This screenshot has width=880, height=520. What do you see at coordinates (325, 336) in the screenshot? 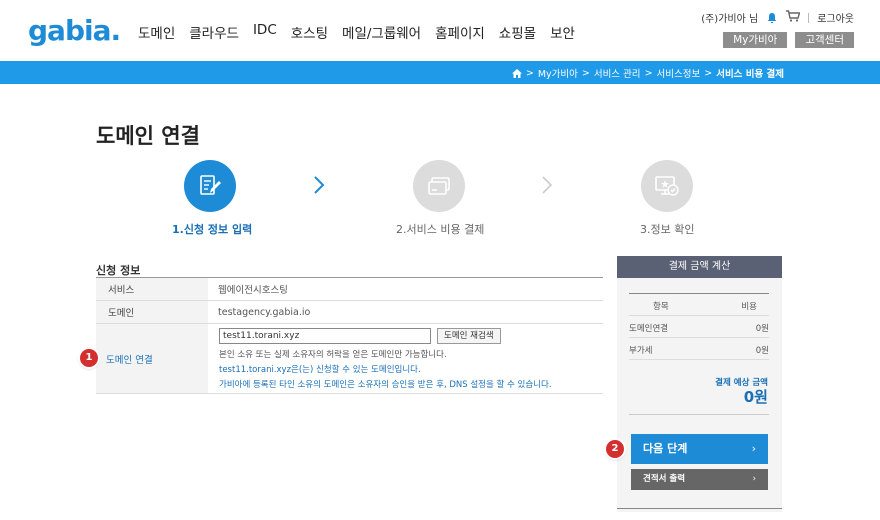
I see `domain-input` at bounding box center [325, 336].